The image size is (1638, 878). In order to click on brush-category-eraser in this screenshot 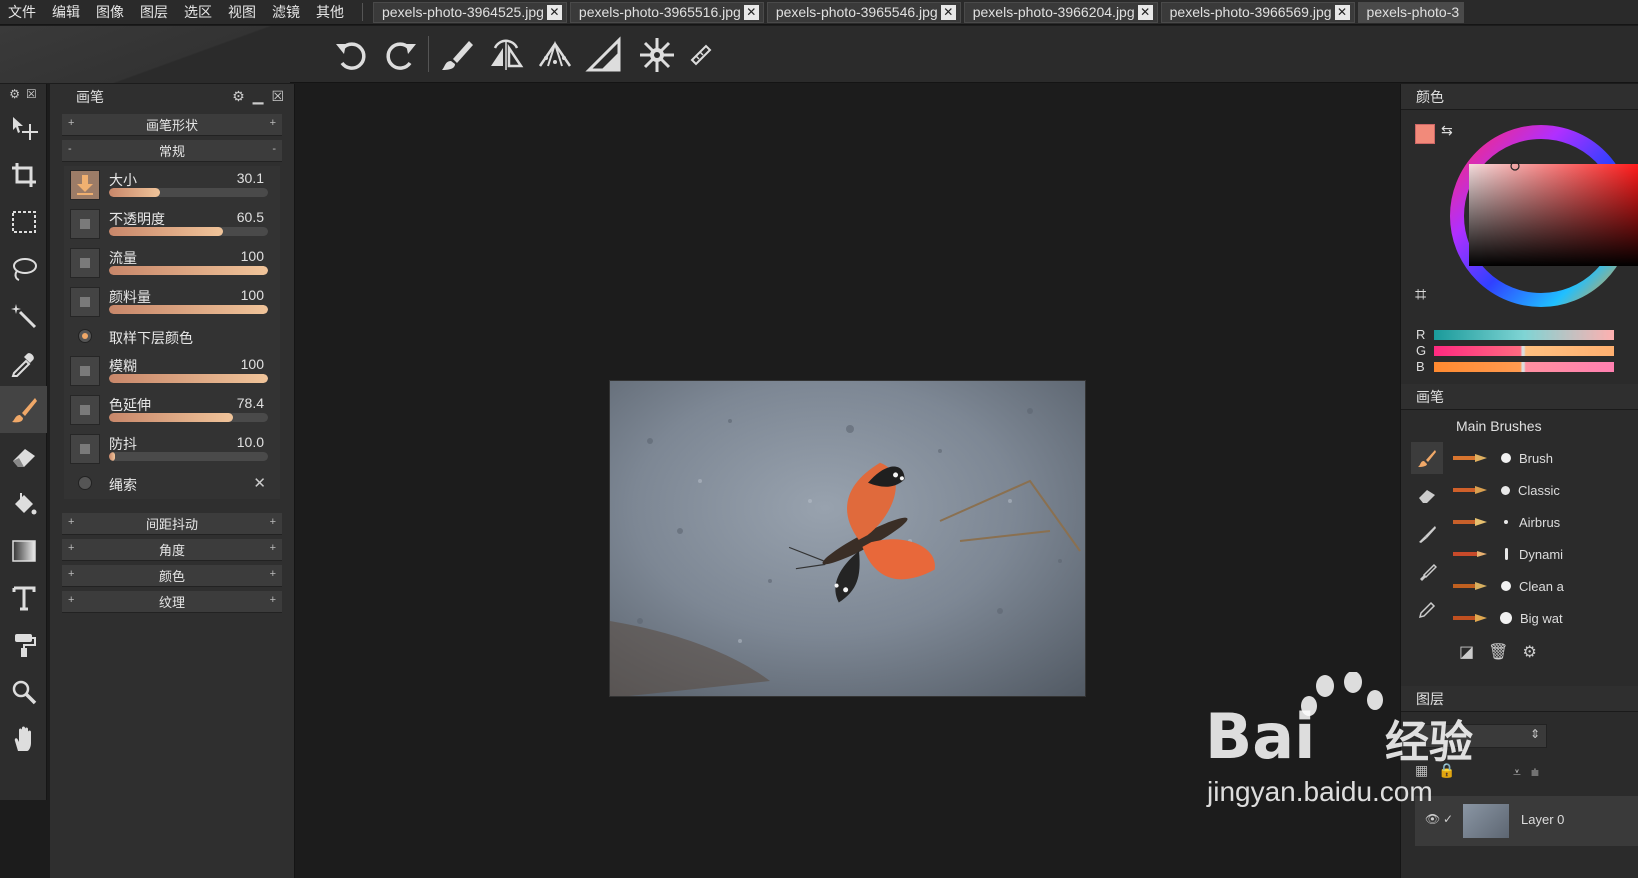, I will do `click(1427, 496)`.